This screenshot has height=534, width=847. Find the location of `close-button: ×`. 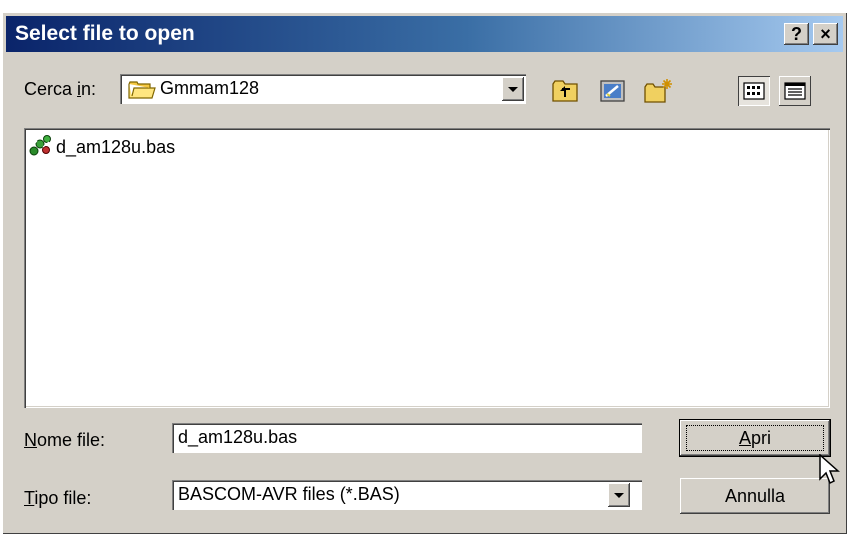

close-button: × is located at coordinates (825, 34).